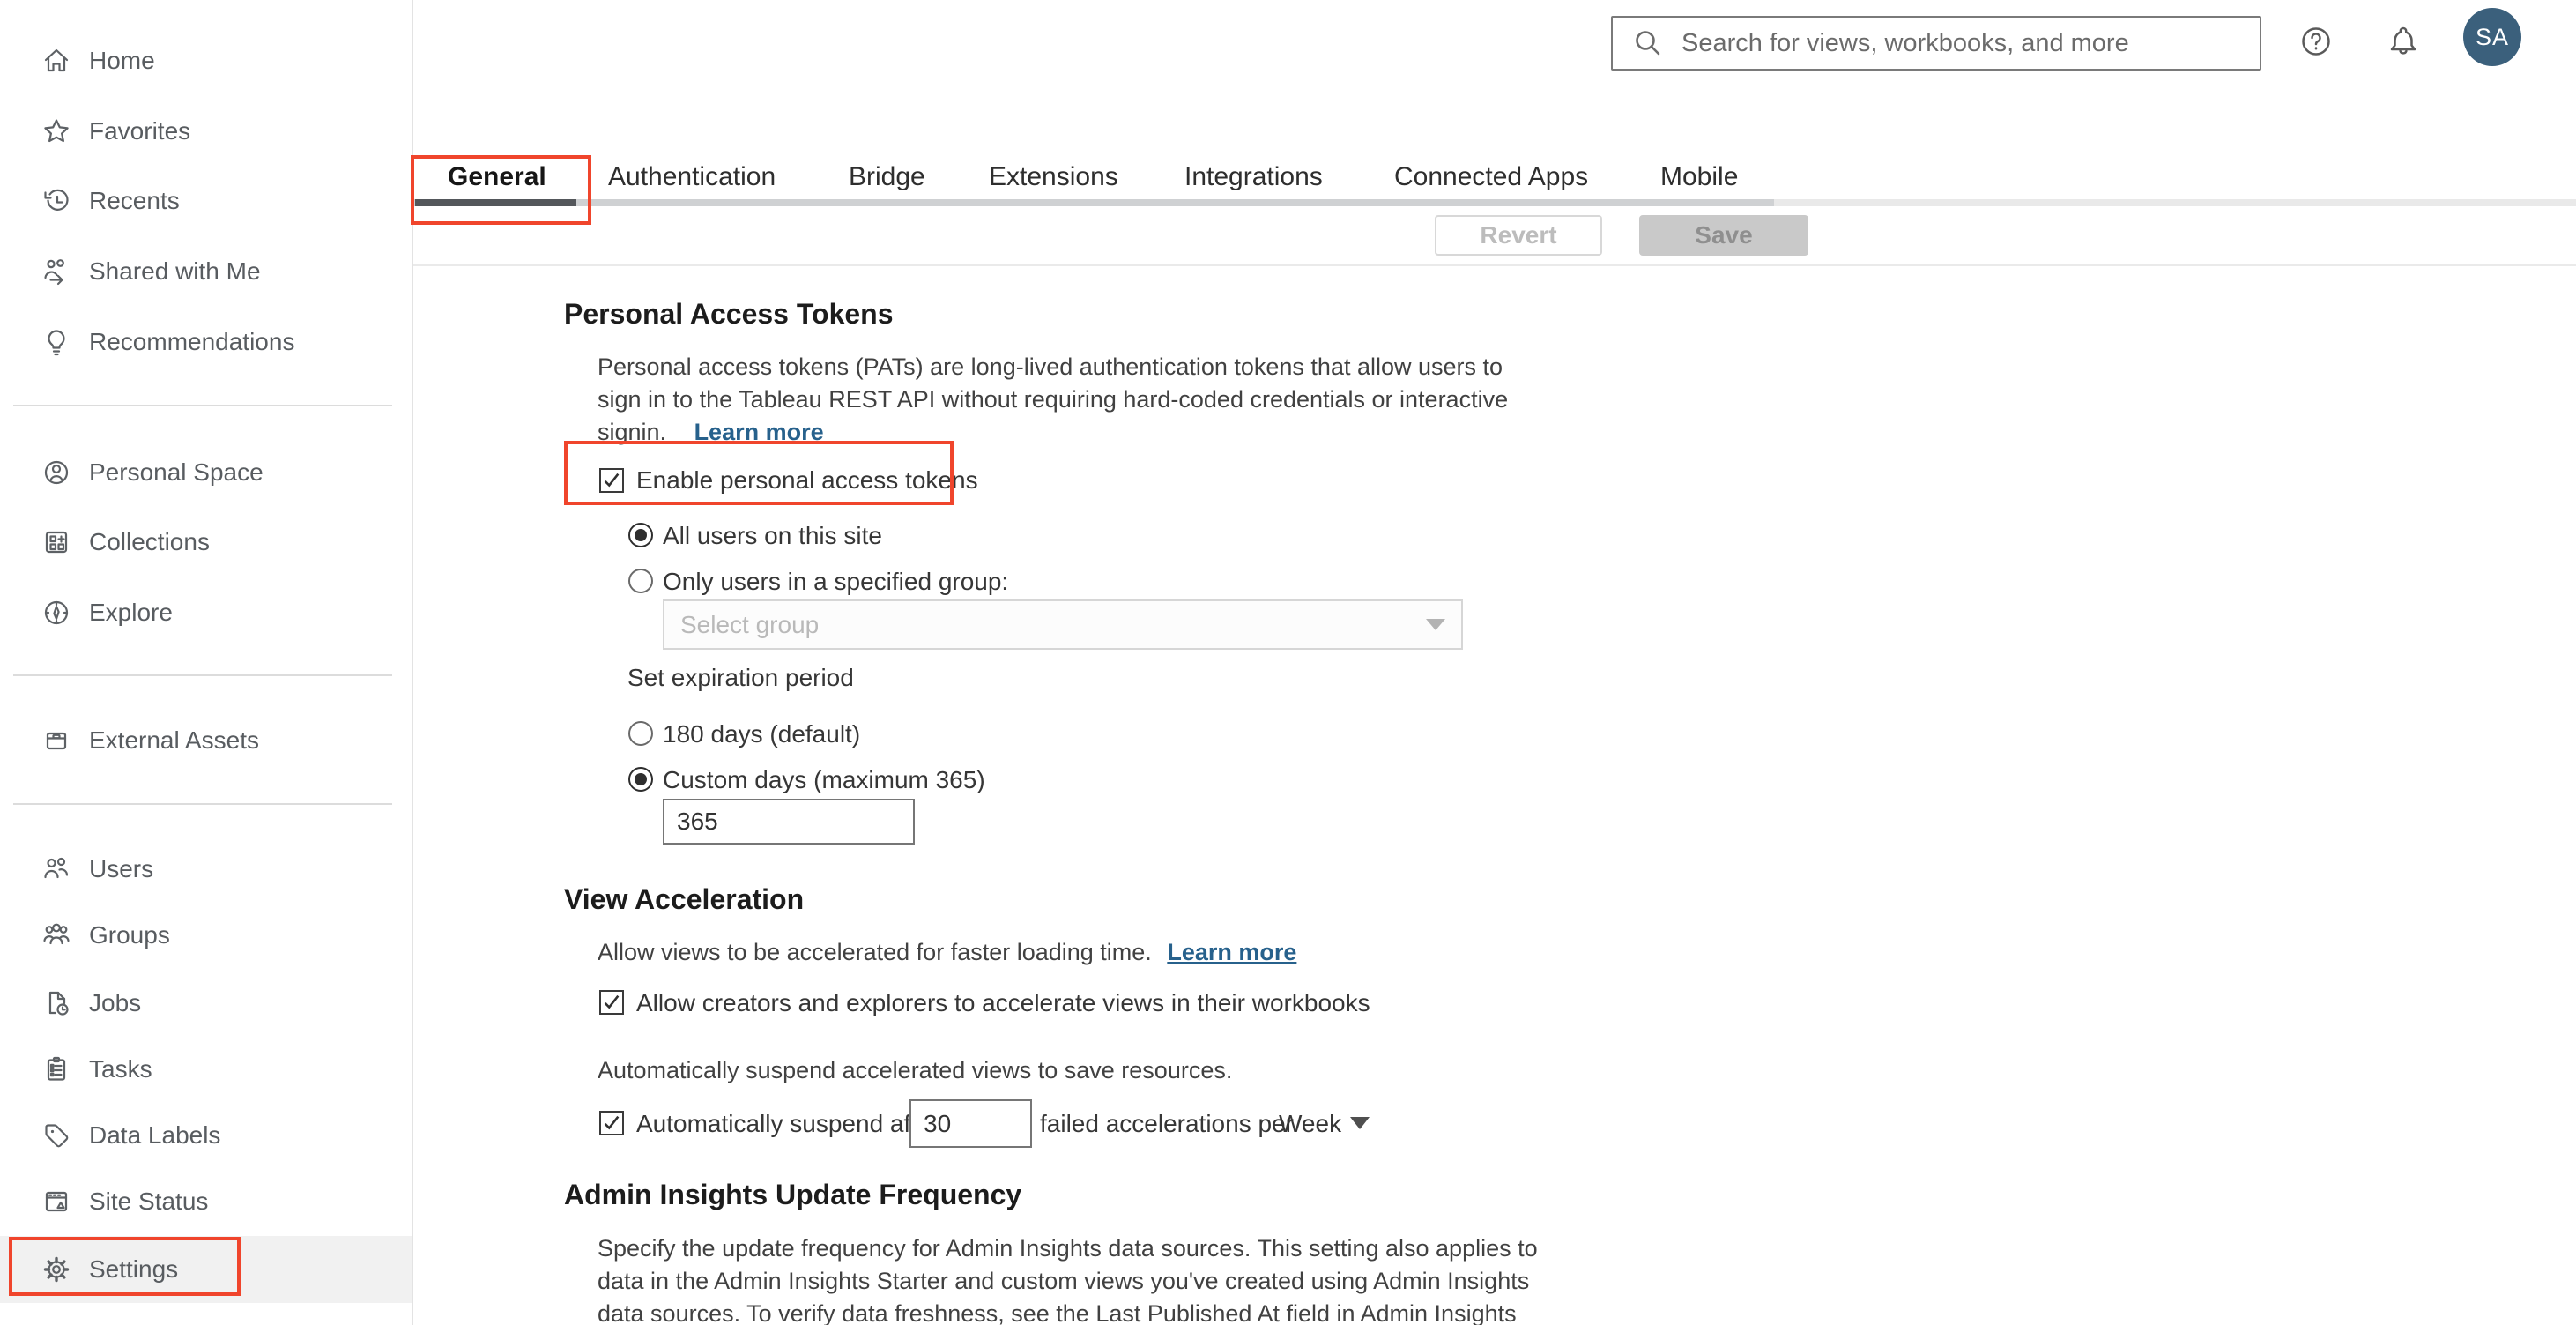 This screenshot has width=2576, height=1325. Describe the element at coordinates (56, 271) in the screenshot. I see `shared-with-me-icon` at that location.